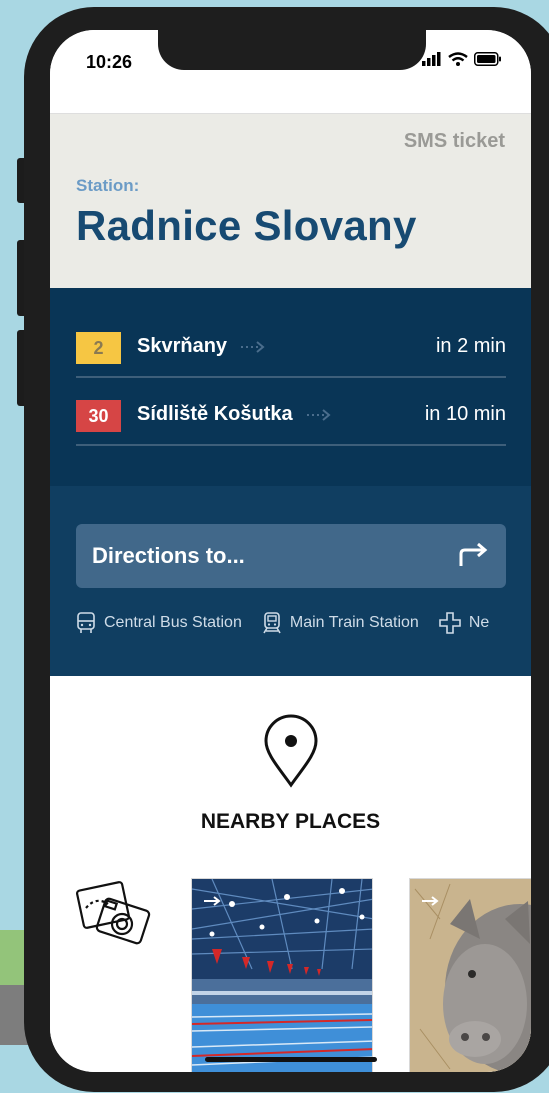 The image size is (549, 1093). What do you see at coordinates (86, 622) in the screenshot?
I see `bus-icon` at bounding box center [86, 622].